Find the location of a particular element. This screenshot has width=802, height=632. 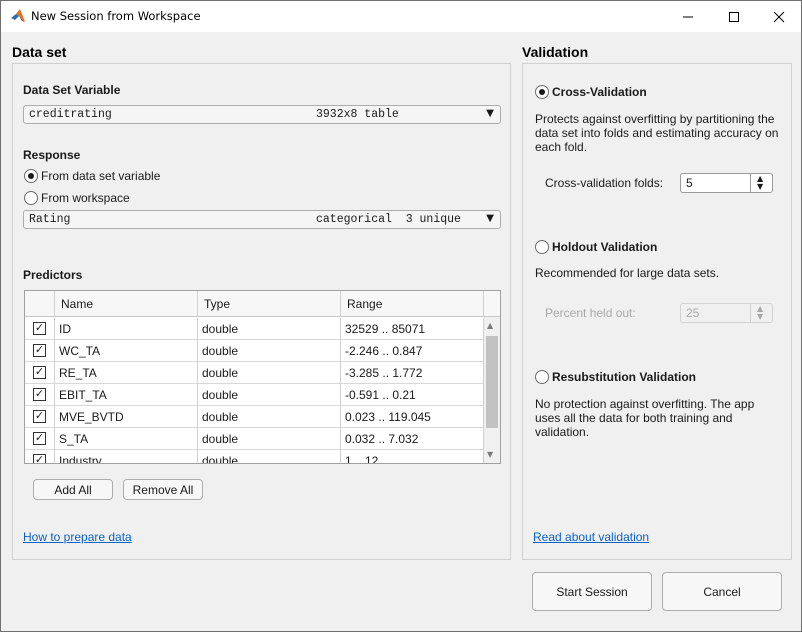

predictors-label: Predictors is located at coordinates (53, 275).